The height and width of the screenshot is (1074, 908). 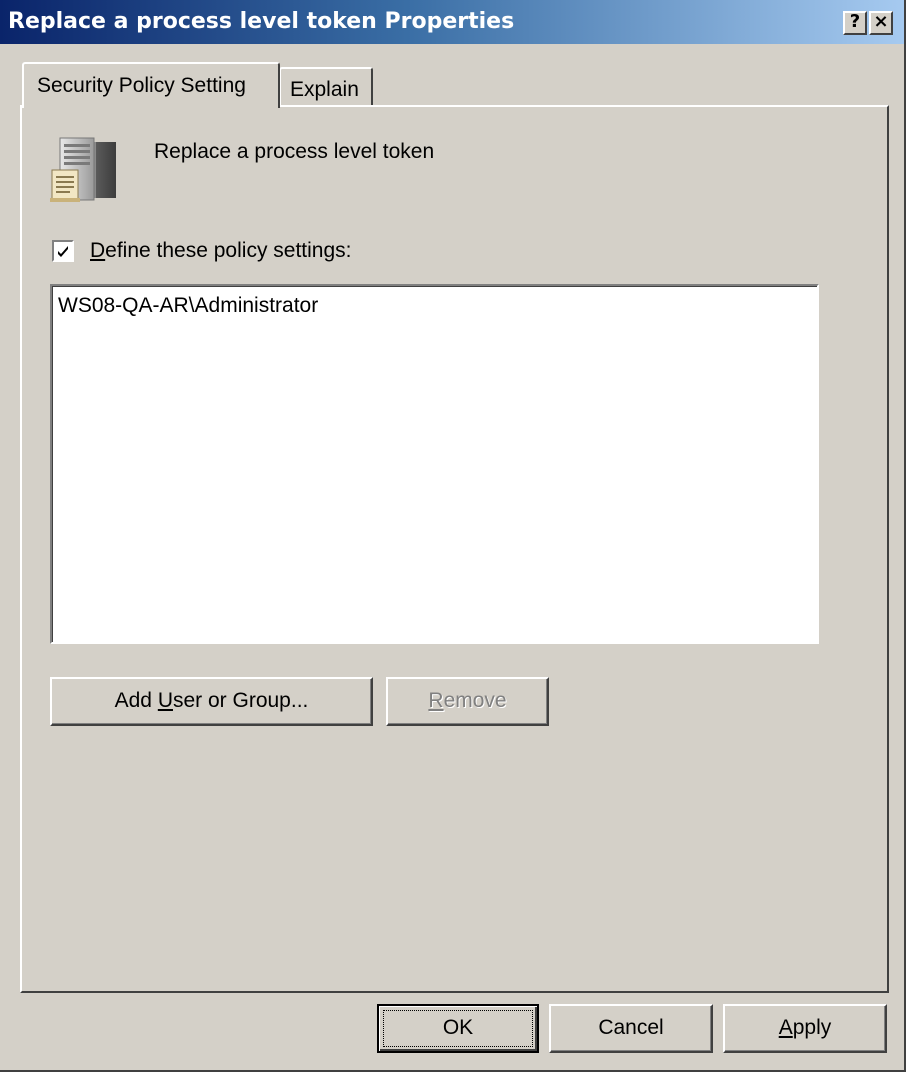 I want to click on tab-joint, so click(x=151, y=106).